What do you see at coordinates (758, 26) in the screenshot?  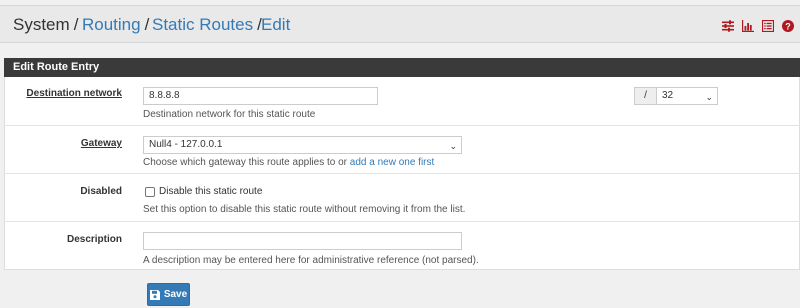 I see `breadcrumb-icons: ?` at bounding box center [758, 26].